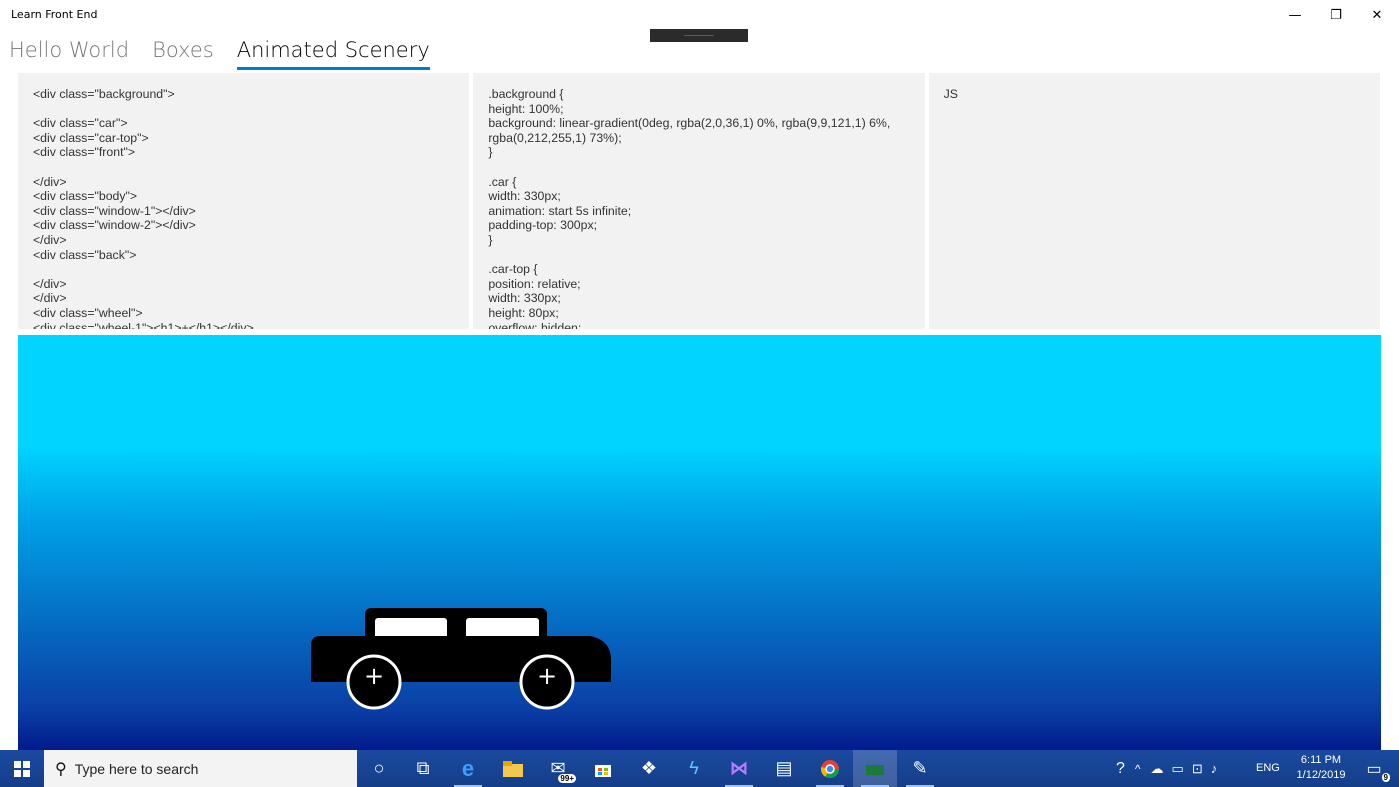 This screenshot has width=1399, height=787. What do you see at coordinates (1166, 768) in the screenshot?
I see `system-tray: ? ^ ☁ ▭ ⊡ ♪` at bounding box center [1166, 768].